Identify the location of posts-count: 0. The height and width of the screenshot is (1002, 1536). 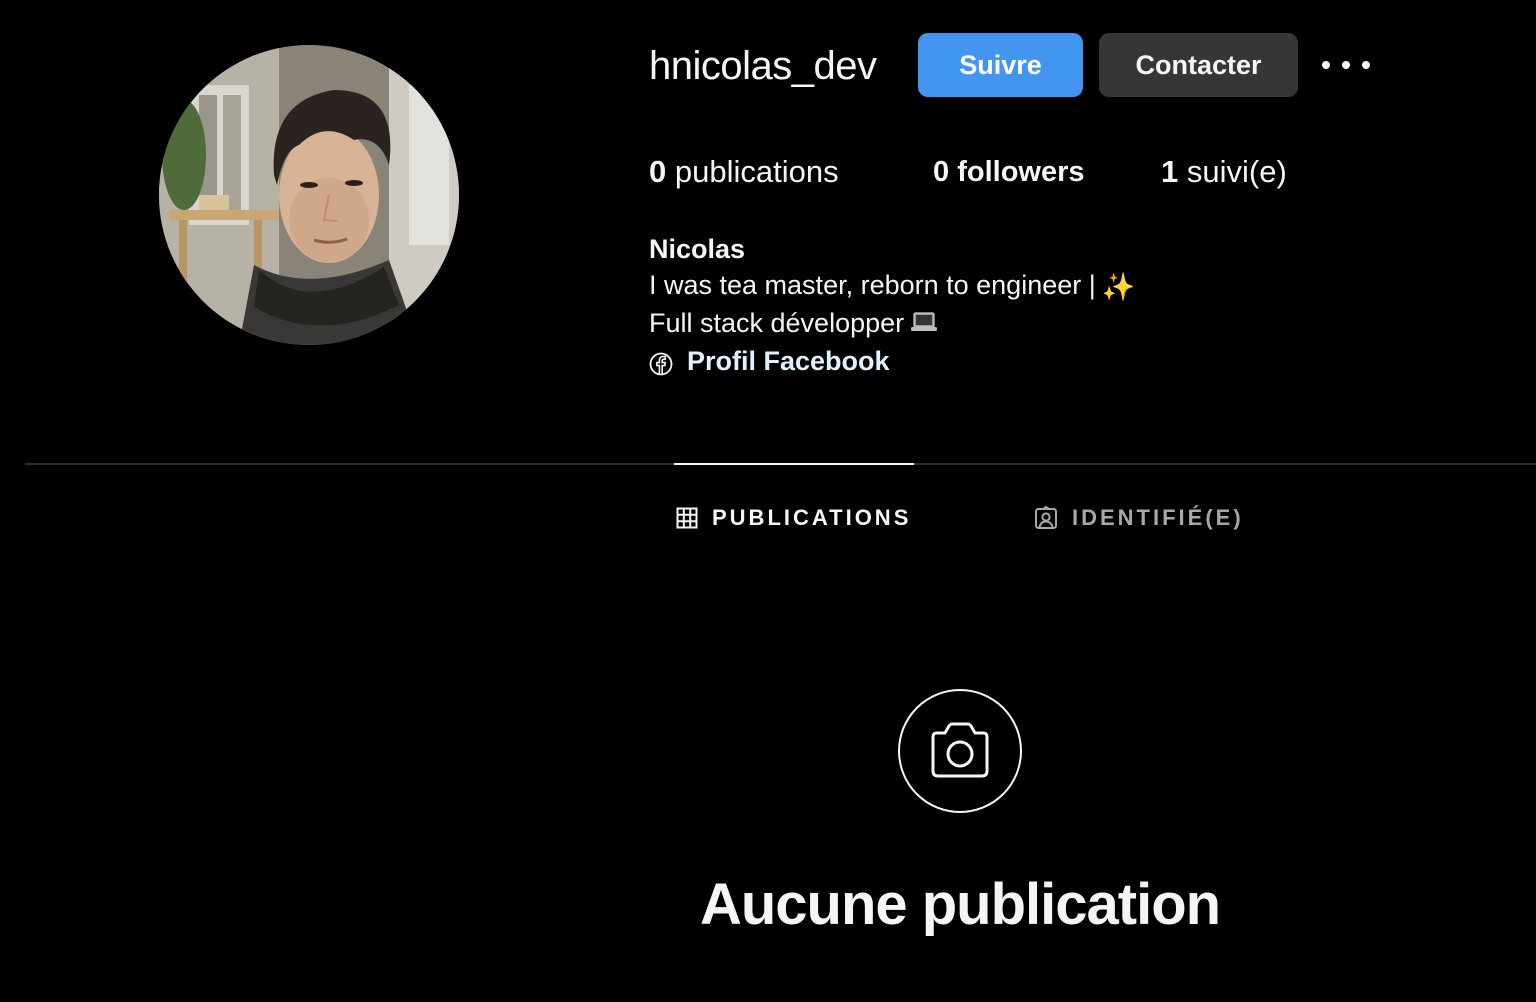
(658, 171).